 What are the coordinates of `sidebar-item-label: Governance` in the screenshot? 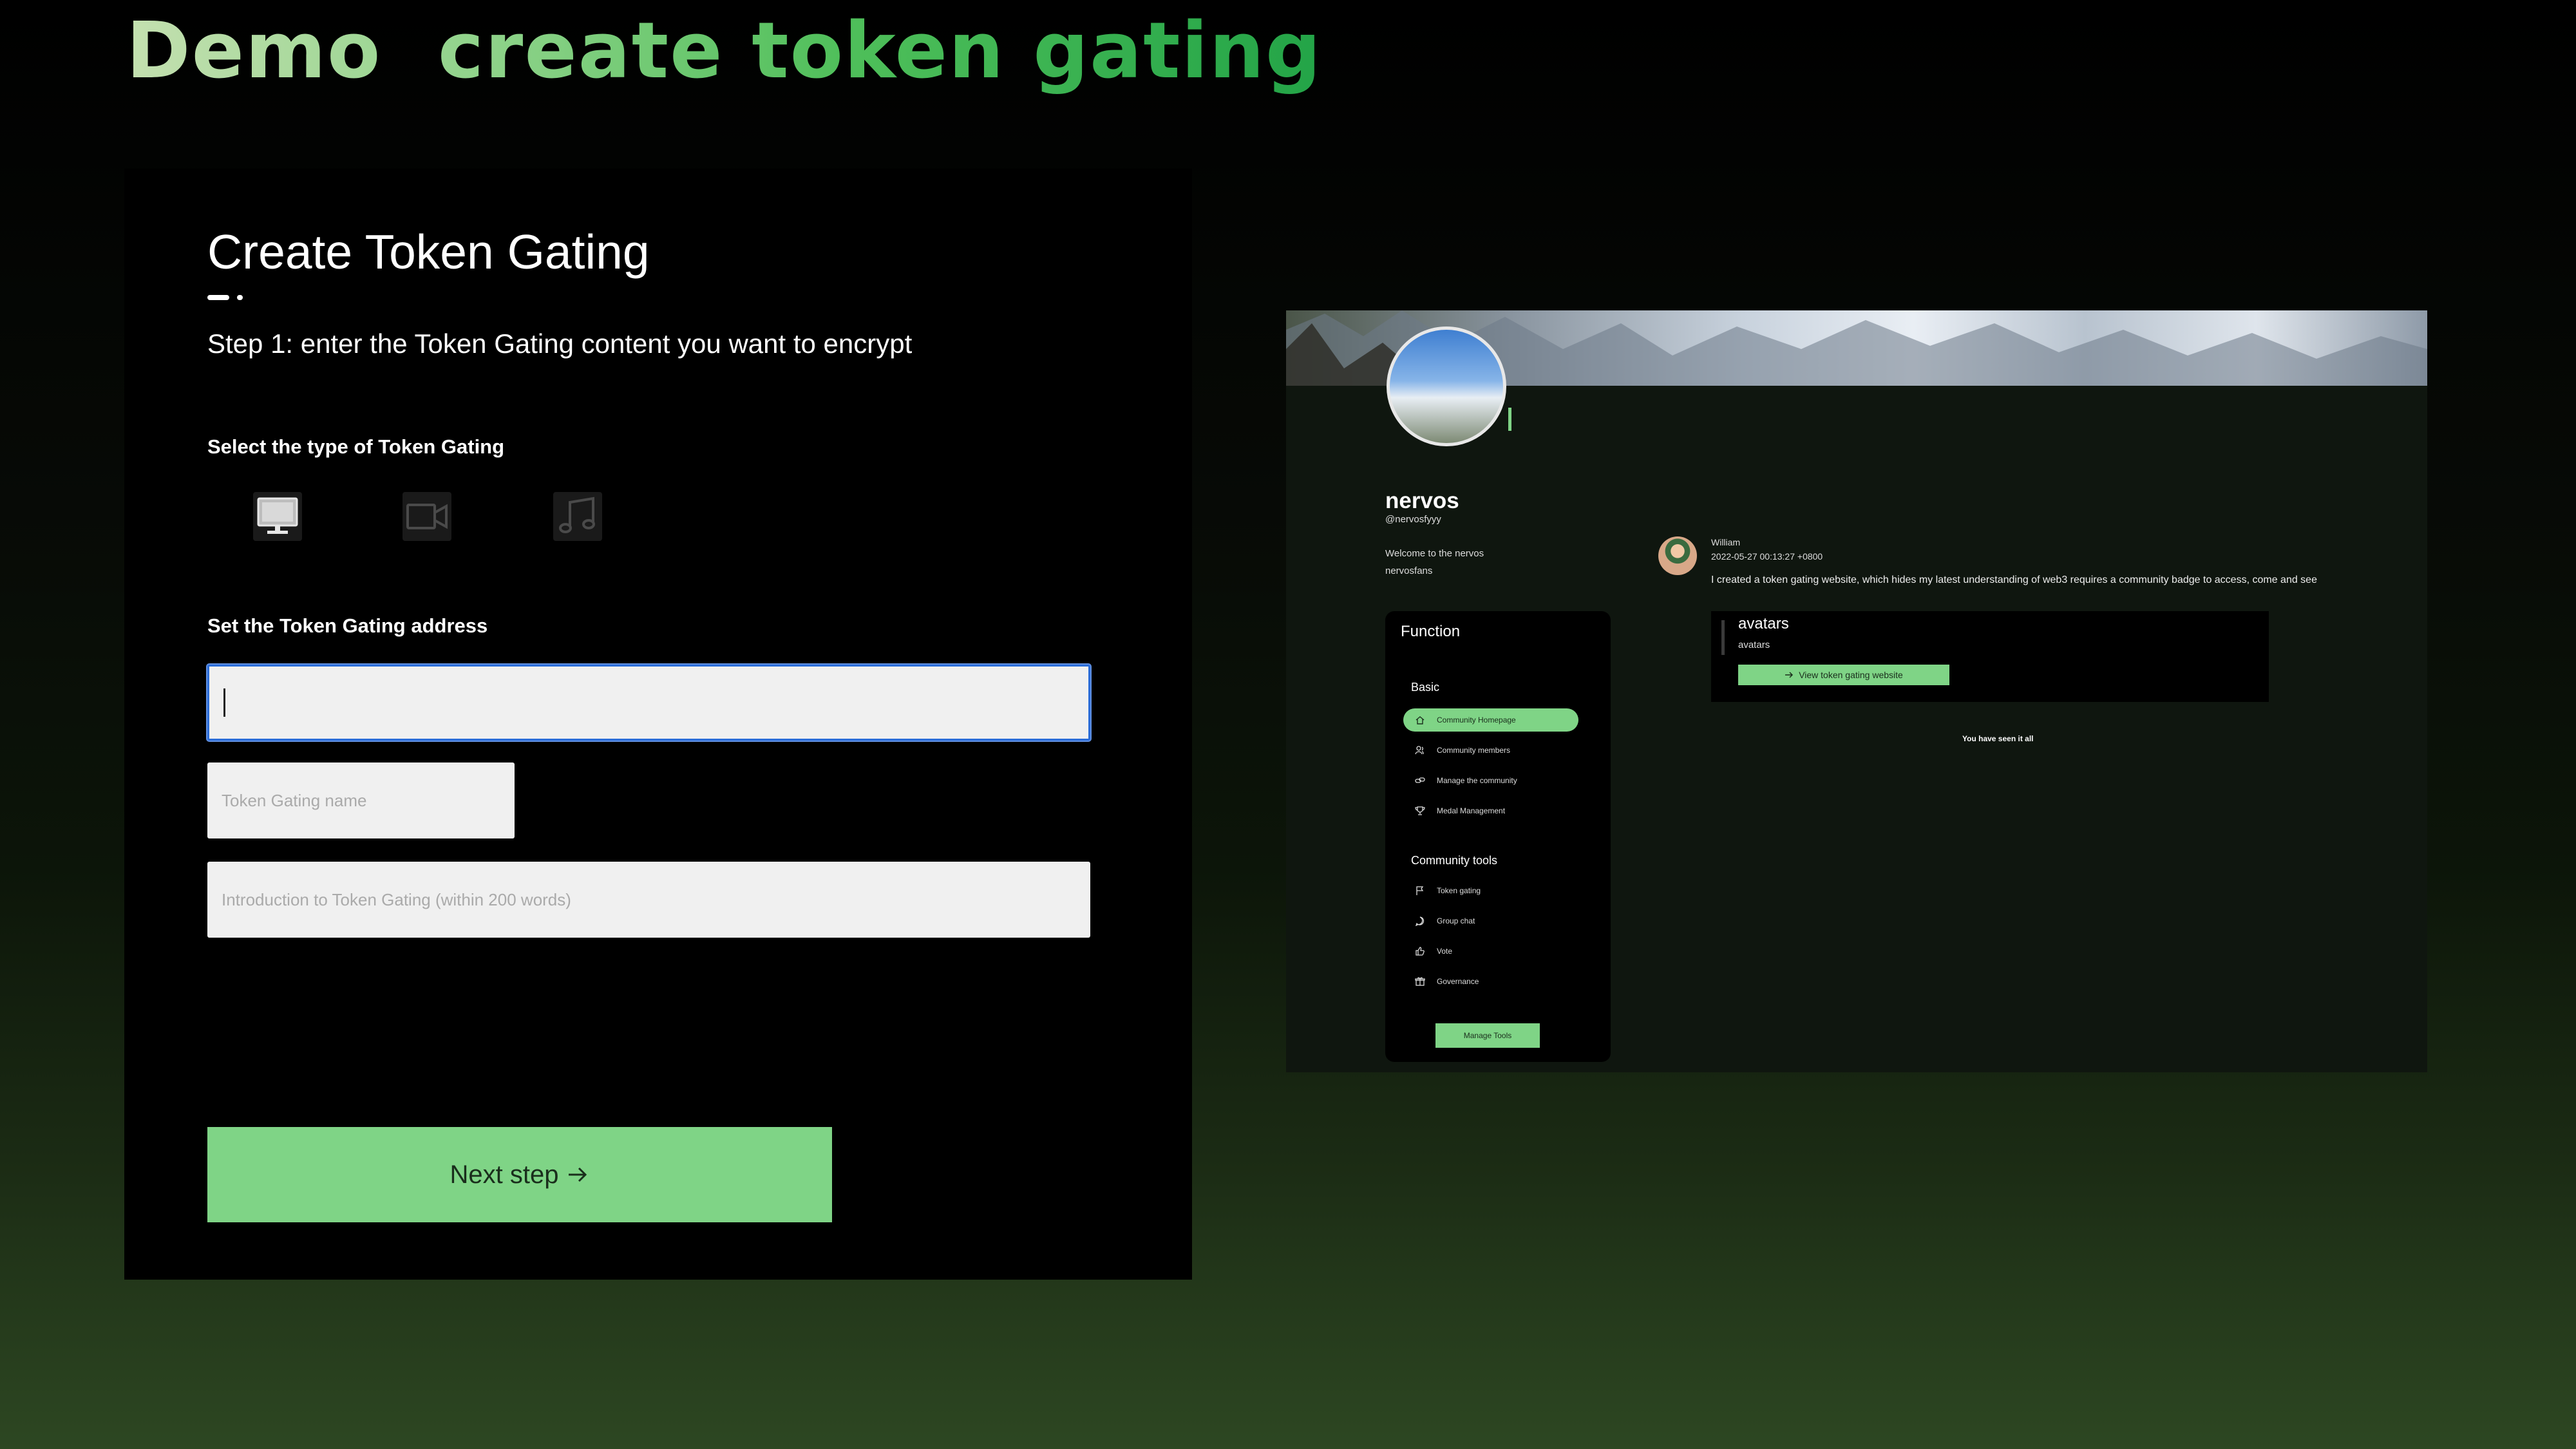 It's located at (1458, 981).